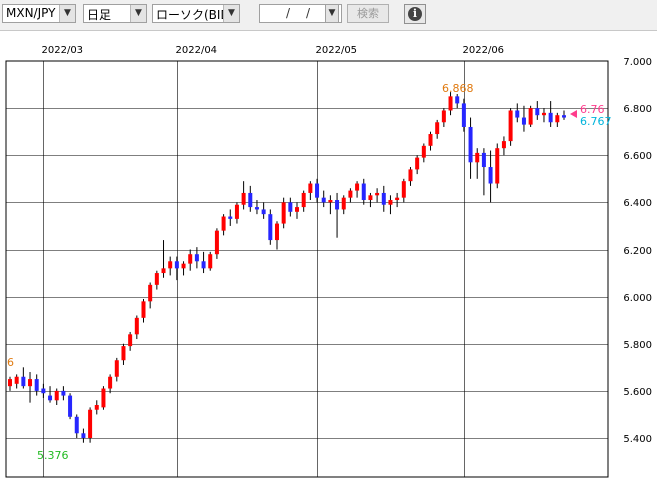 The width and height of the screenshot is (657, 481). I want to click on info-icon: i, so click(415, 14).